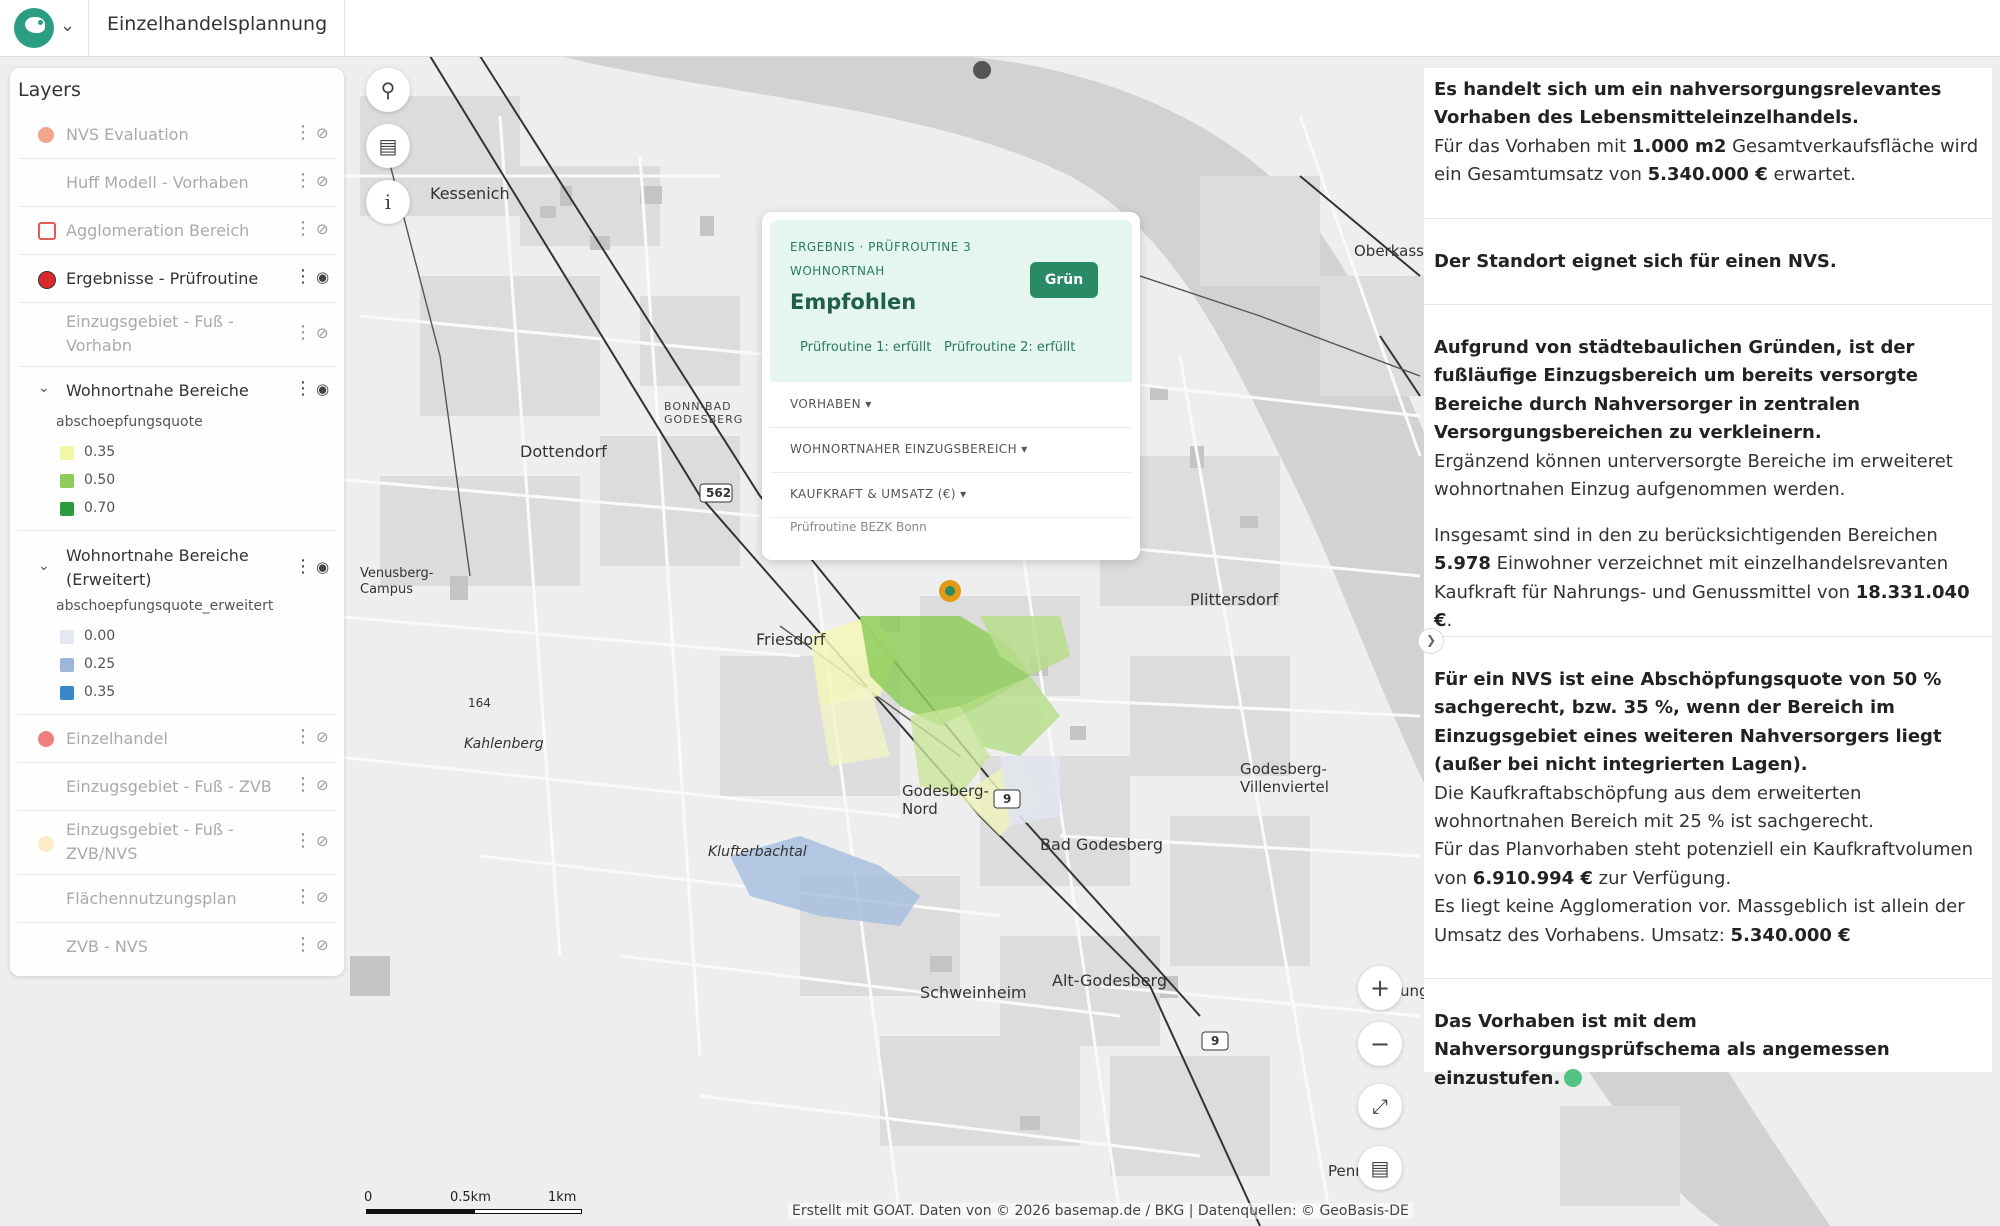  What do you see at coordinates (470, 1197) in the screenshot?
I see `scale-label: 0.5km` at bounding box center [470, 1197].